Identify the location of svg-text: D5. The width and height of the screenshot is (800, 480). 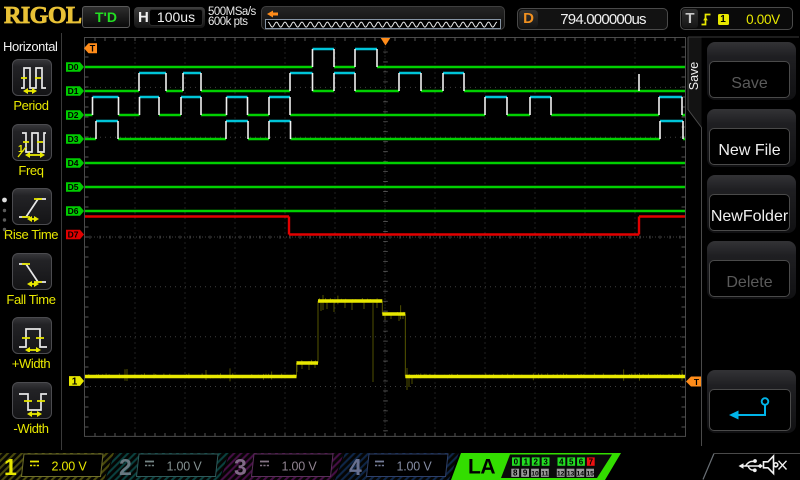
(73, 187).